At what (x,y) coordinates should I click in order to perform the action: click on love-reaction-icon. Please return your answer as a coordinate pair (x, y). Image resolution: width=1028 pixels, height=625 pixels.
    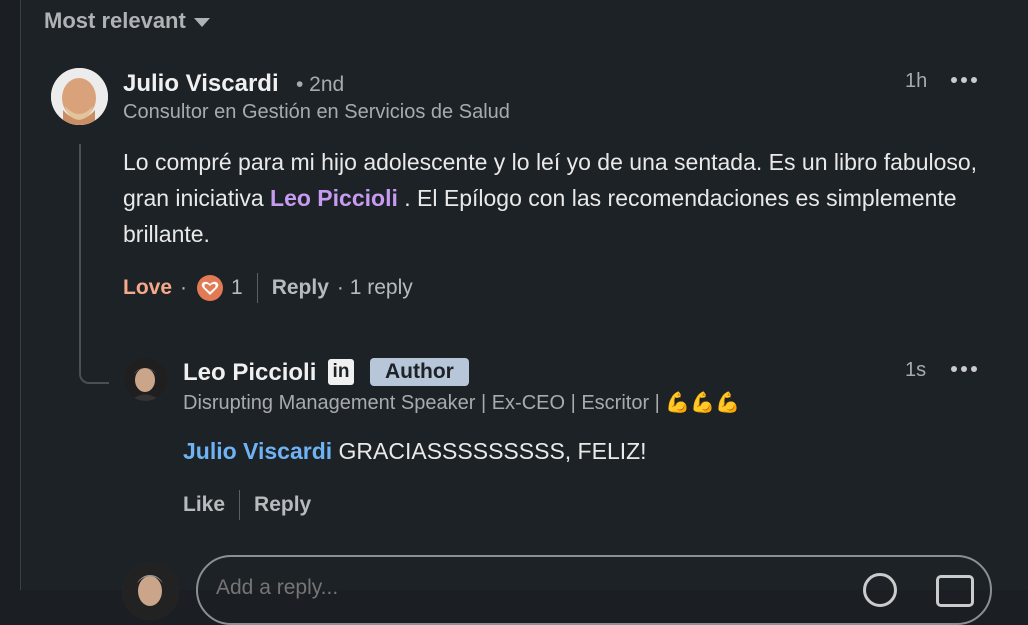
    Looking at the image, I should click on (210, 288).